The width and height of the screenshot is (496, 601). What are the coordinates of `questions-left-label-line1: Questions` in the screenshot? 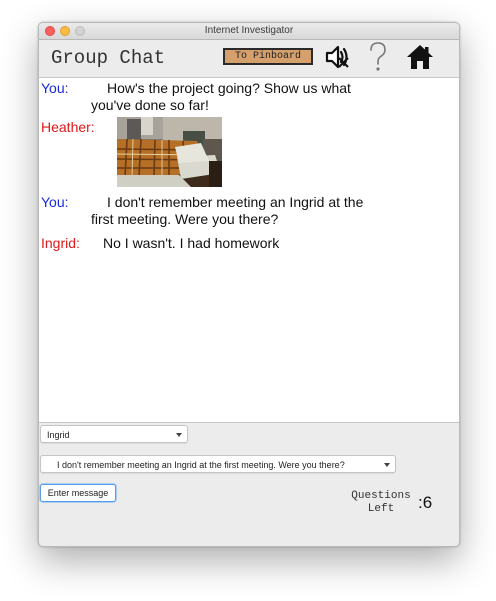 It's located at (381, 496).